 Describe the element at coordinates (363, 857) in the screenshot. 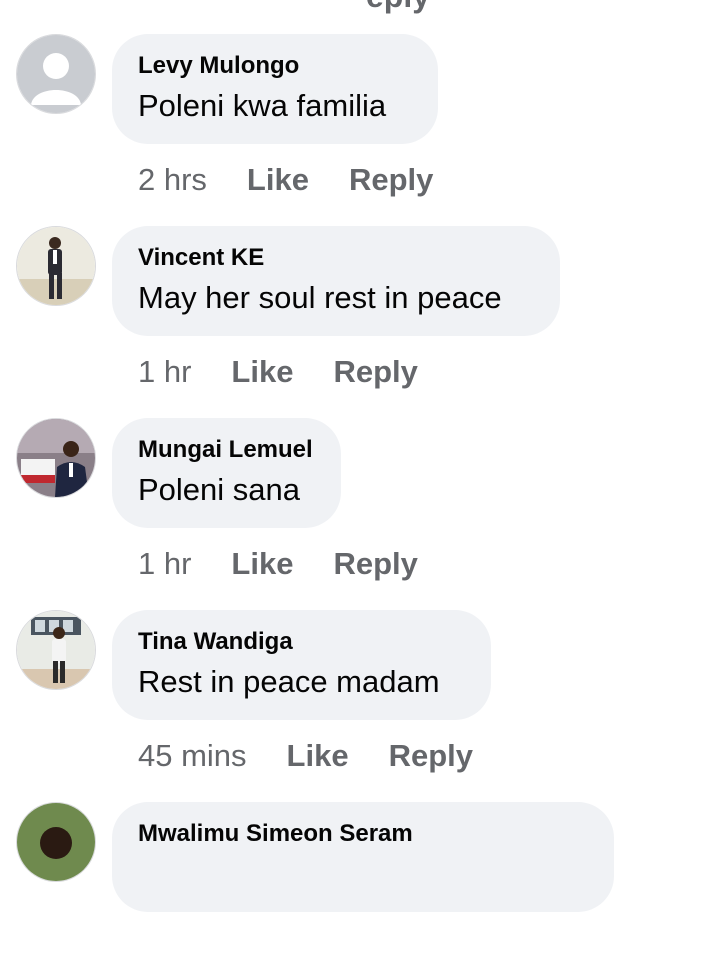

I see `comment-bubble: Mwalimu Simeon Seram` at that location.